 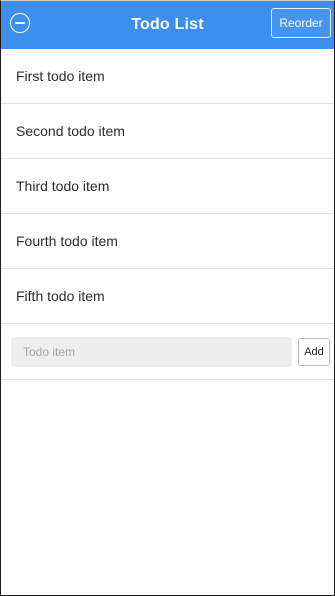 I want to click on add-button: Add, so click(x=314, y=351).